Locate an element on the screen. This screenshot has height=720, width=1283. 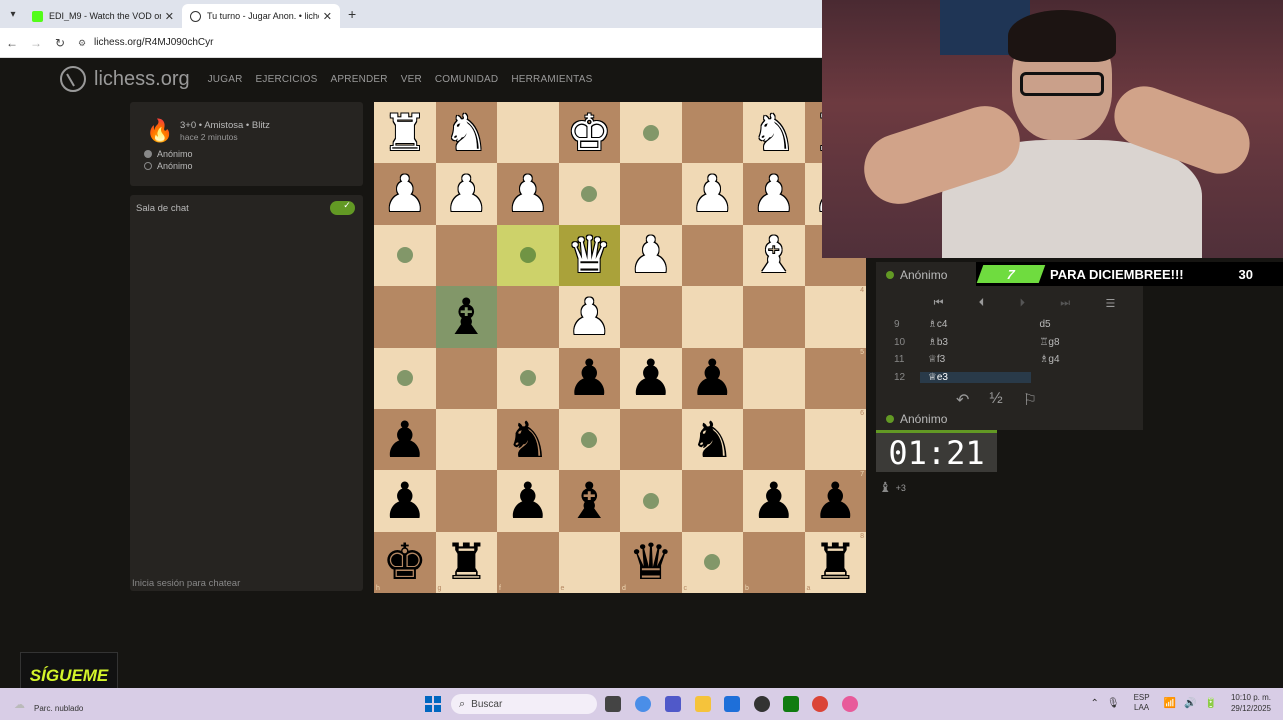
board-square: ♛ is located at coordinates (589, 255).